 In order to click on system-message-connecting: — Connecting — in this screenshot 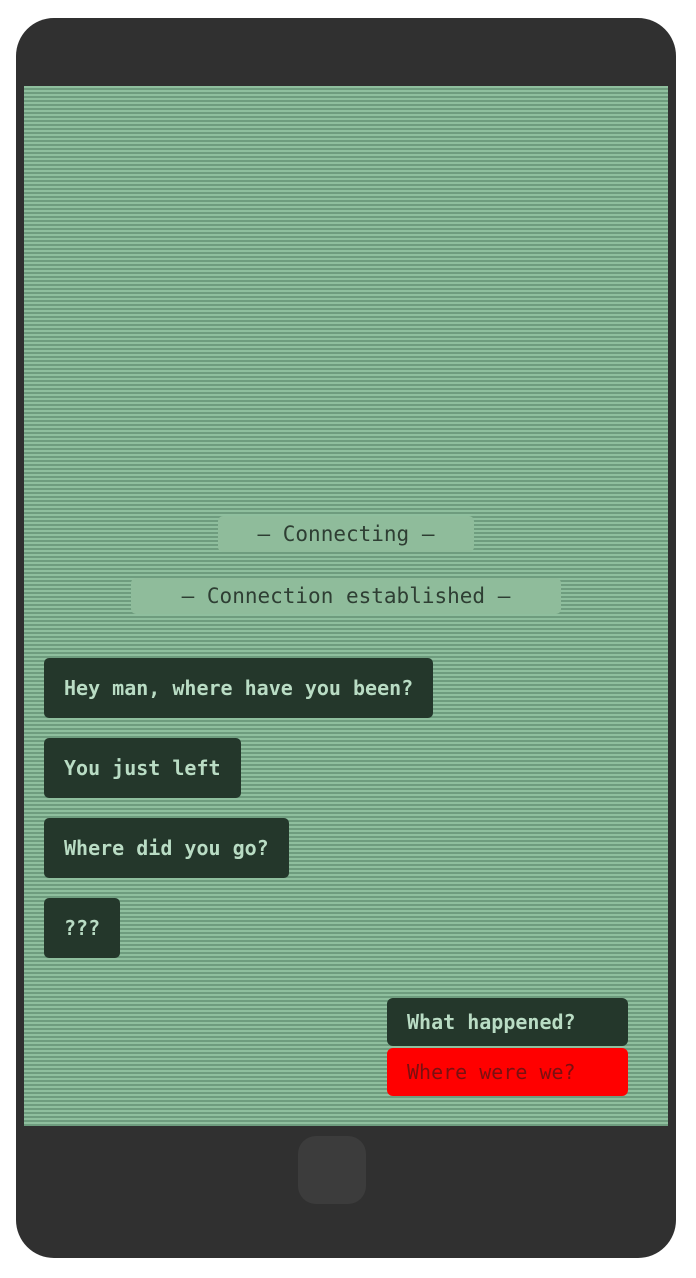, I will do `click(346, 534)`.